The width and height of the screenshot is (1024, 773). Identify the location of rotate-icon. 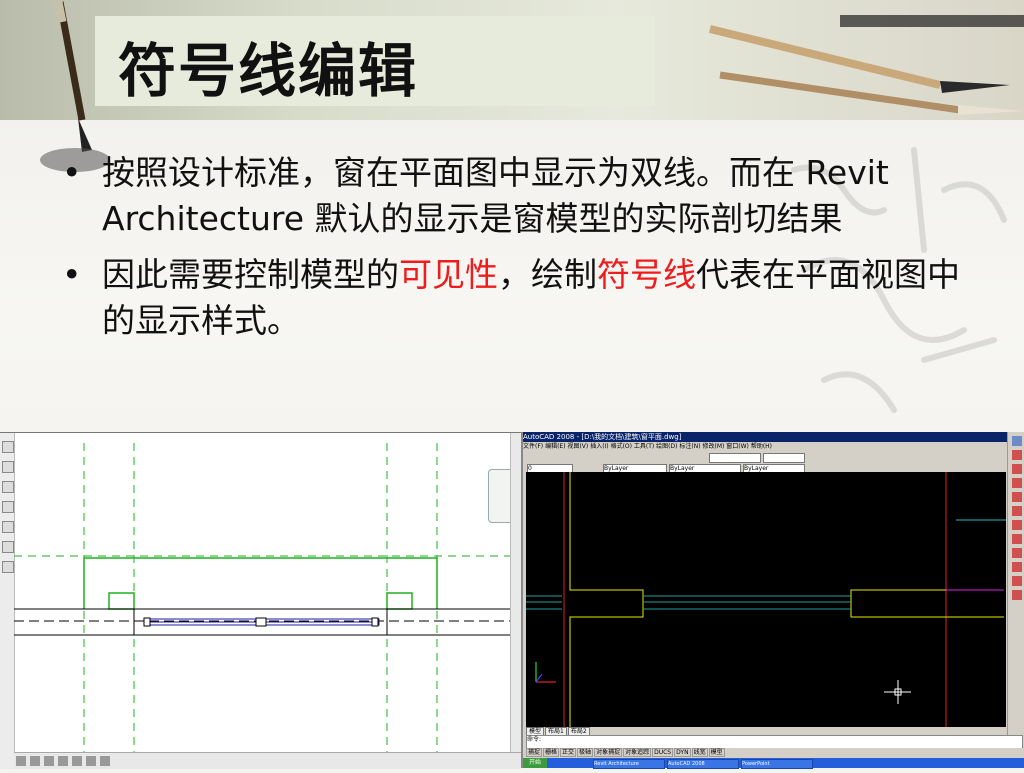
(1017, 539).